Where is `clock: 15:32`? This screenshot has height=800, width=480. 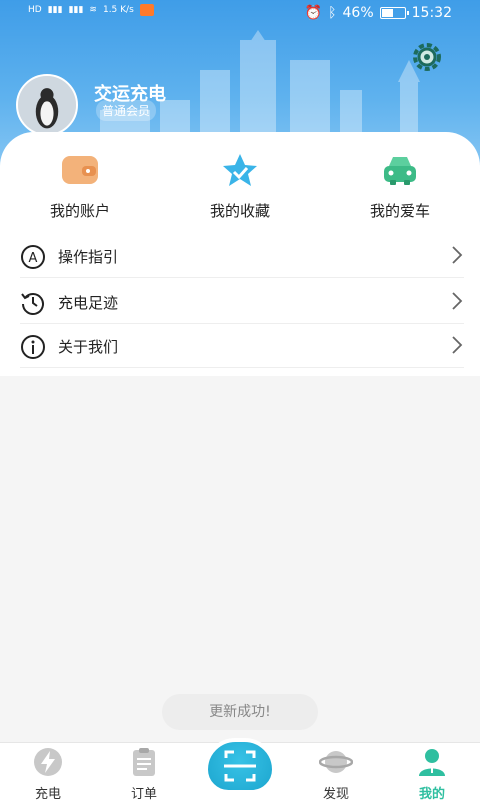
clock: 15:32 is located at coordinates (431, 13).